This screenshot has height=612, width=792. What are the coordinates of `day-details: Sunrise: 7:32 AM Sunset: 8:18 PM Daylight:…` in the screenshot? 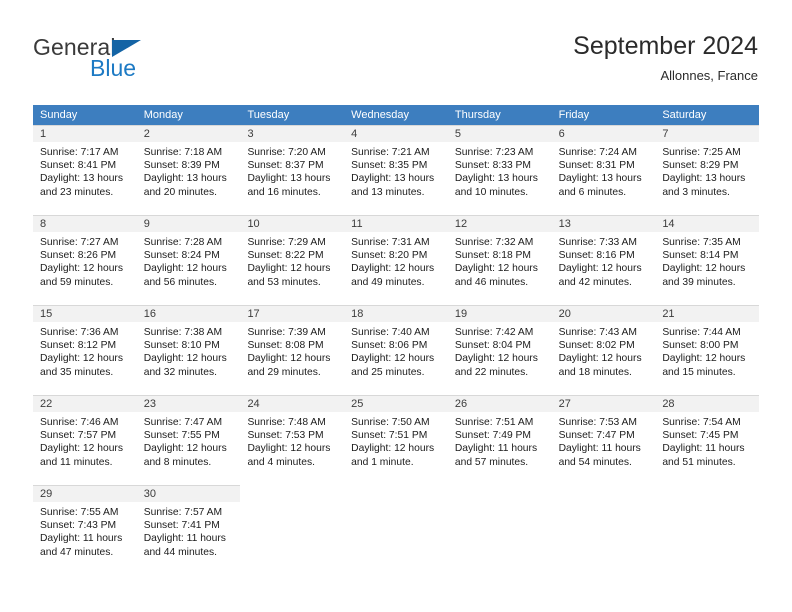 It's located at (500, 260).